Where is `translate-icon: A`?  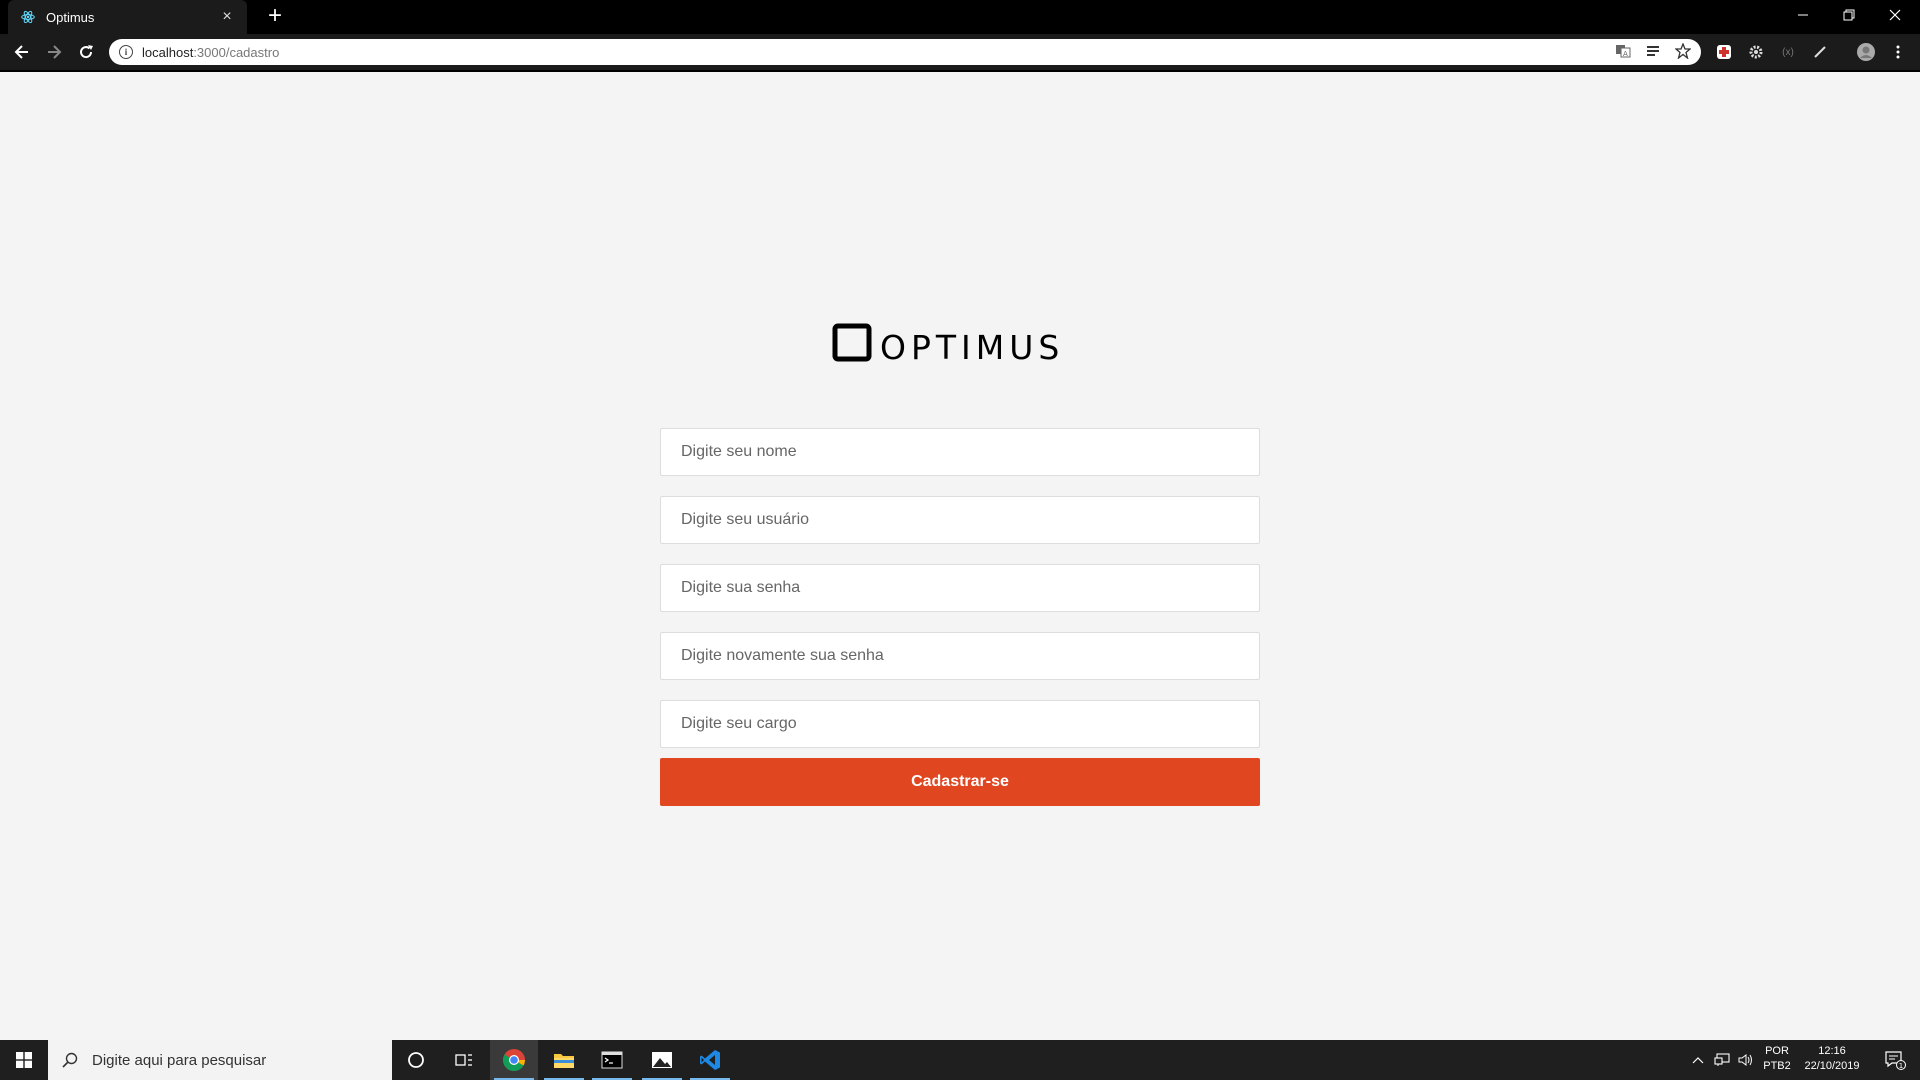 translate-icon: A is located at coordinates (1623, 52).